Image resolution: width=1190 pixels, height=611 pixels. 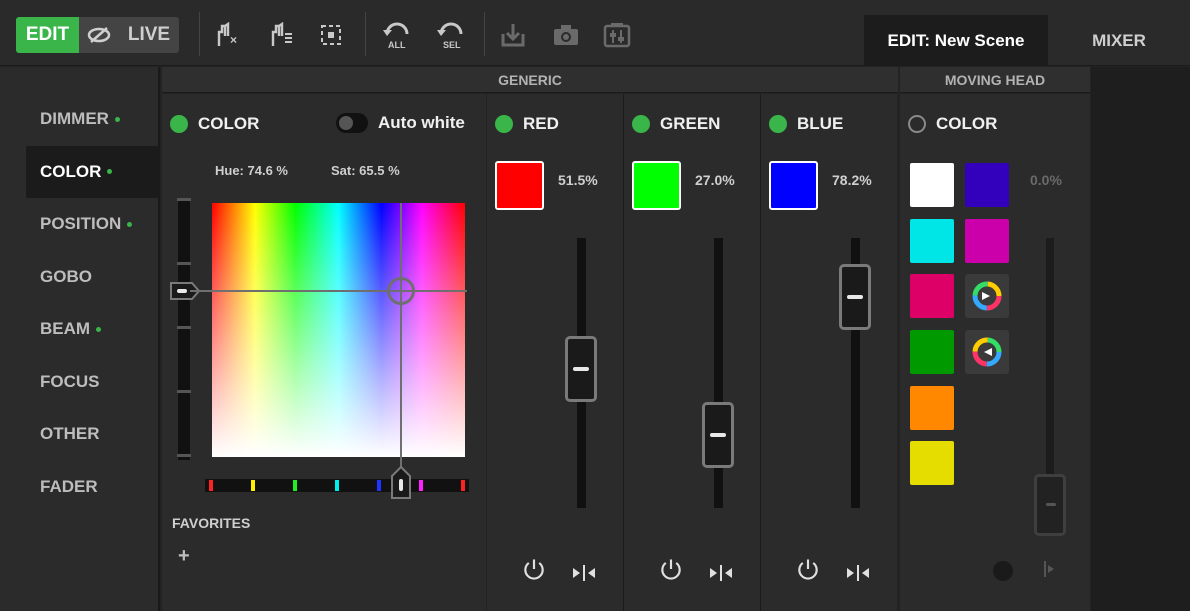 I want to click on moving-head-title-label: COLOR, so click(x=967, y=123).